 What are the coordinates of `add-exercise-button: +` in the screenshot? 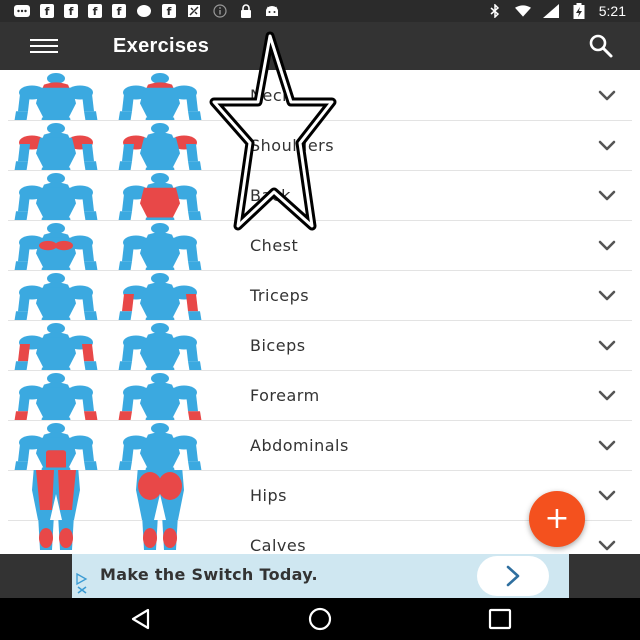 It's located at (557, 519).